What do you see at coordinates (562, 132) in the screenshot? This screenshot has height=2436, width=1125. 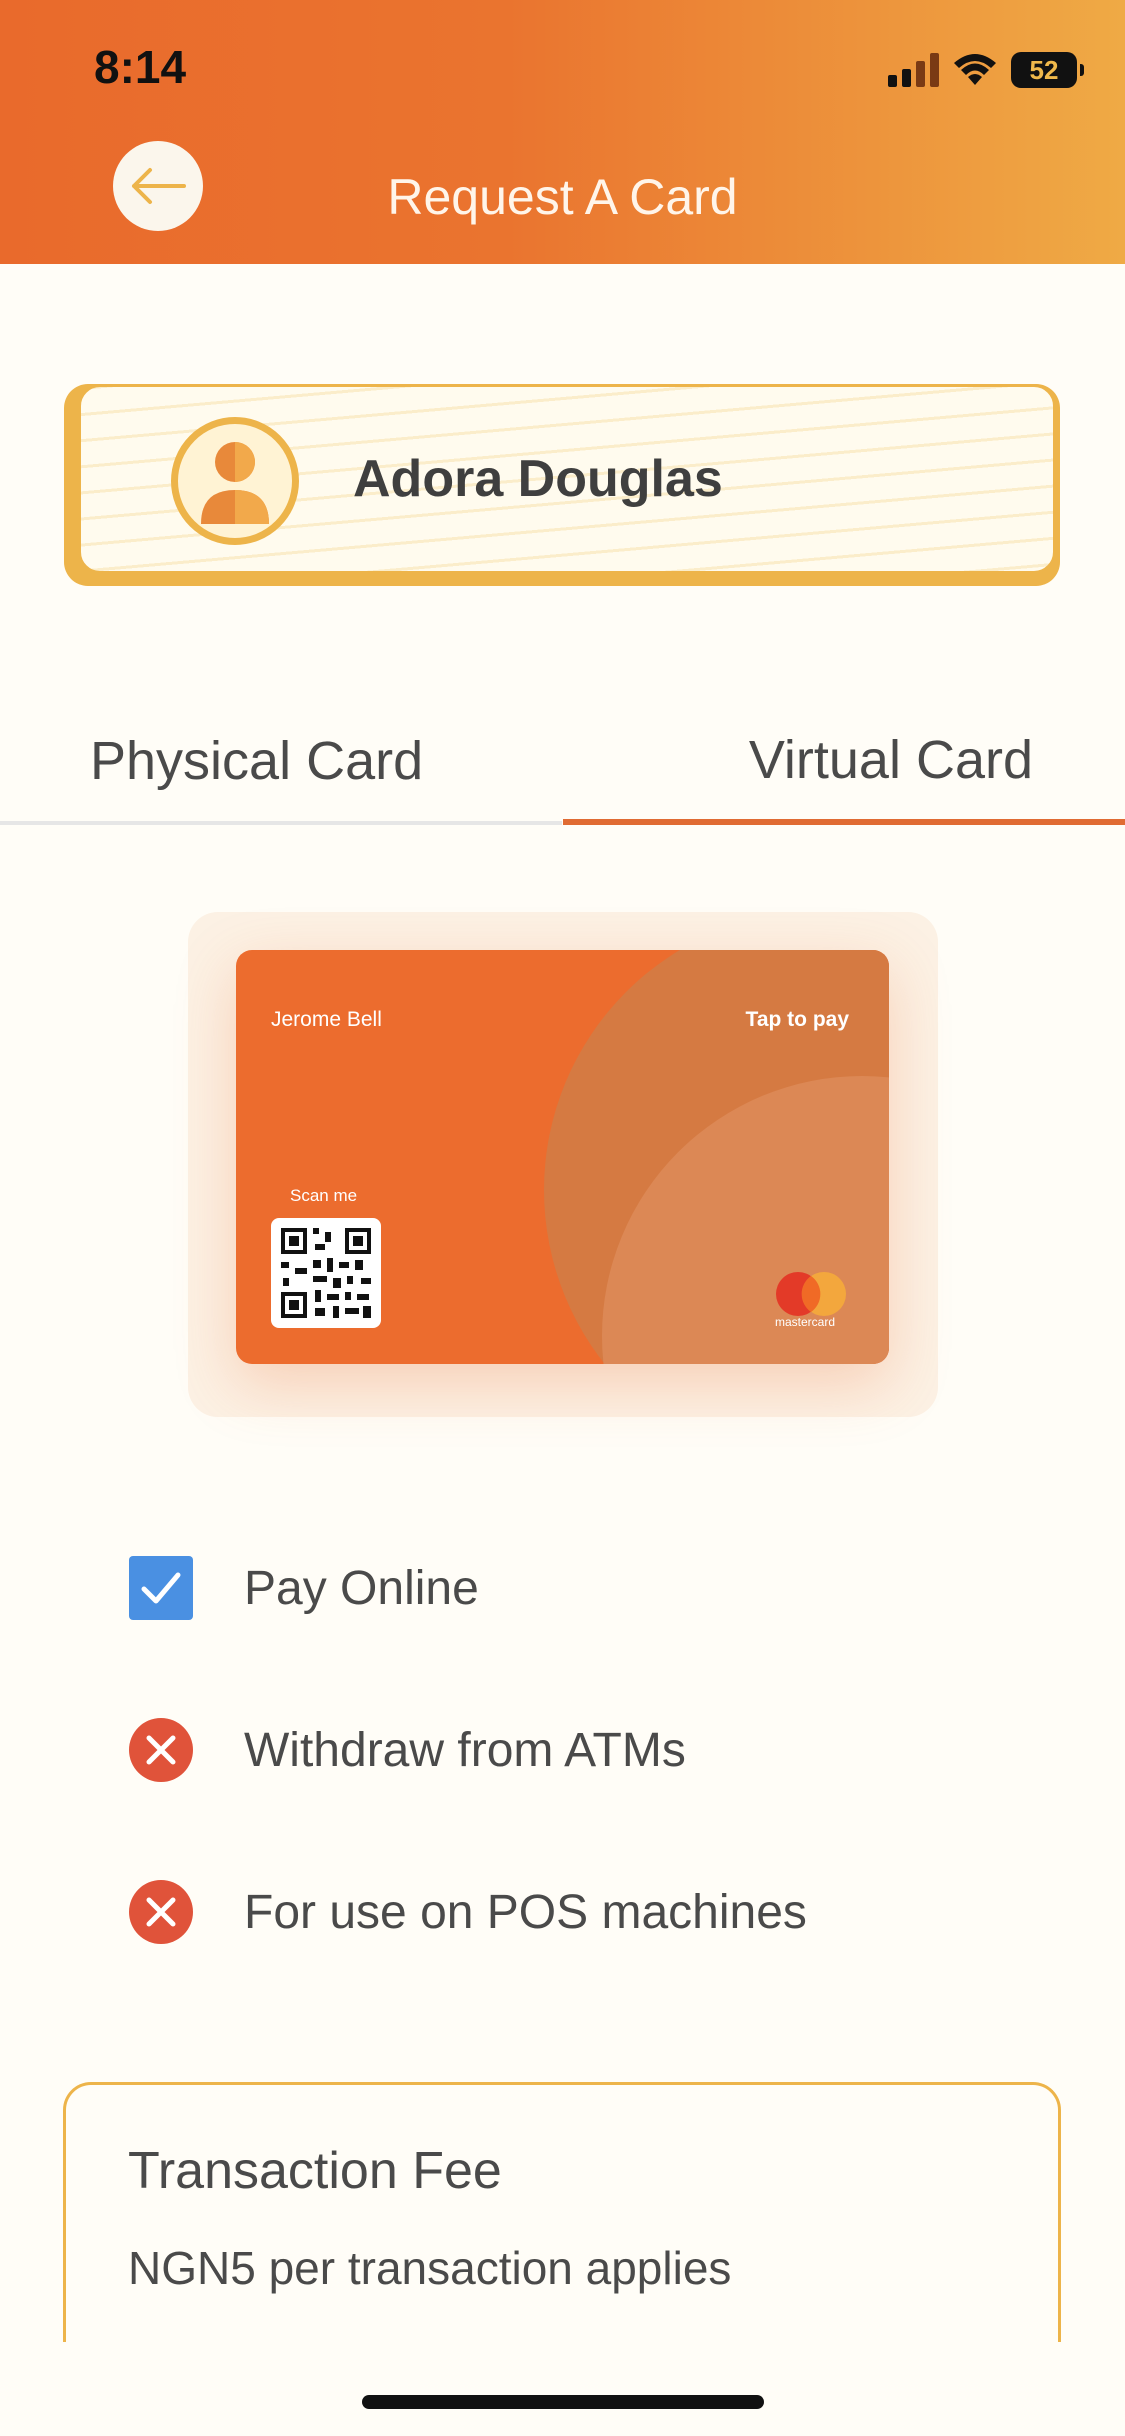 I see `app-header: 8:14 52 Request A Card` at bounding box center [562, 132].